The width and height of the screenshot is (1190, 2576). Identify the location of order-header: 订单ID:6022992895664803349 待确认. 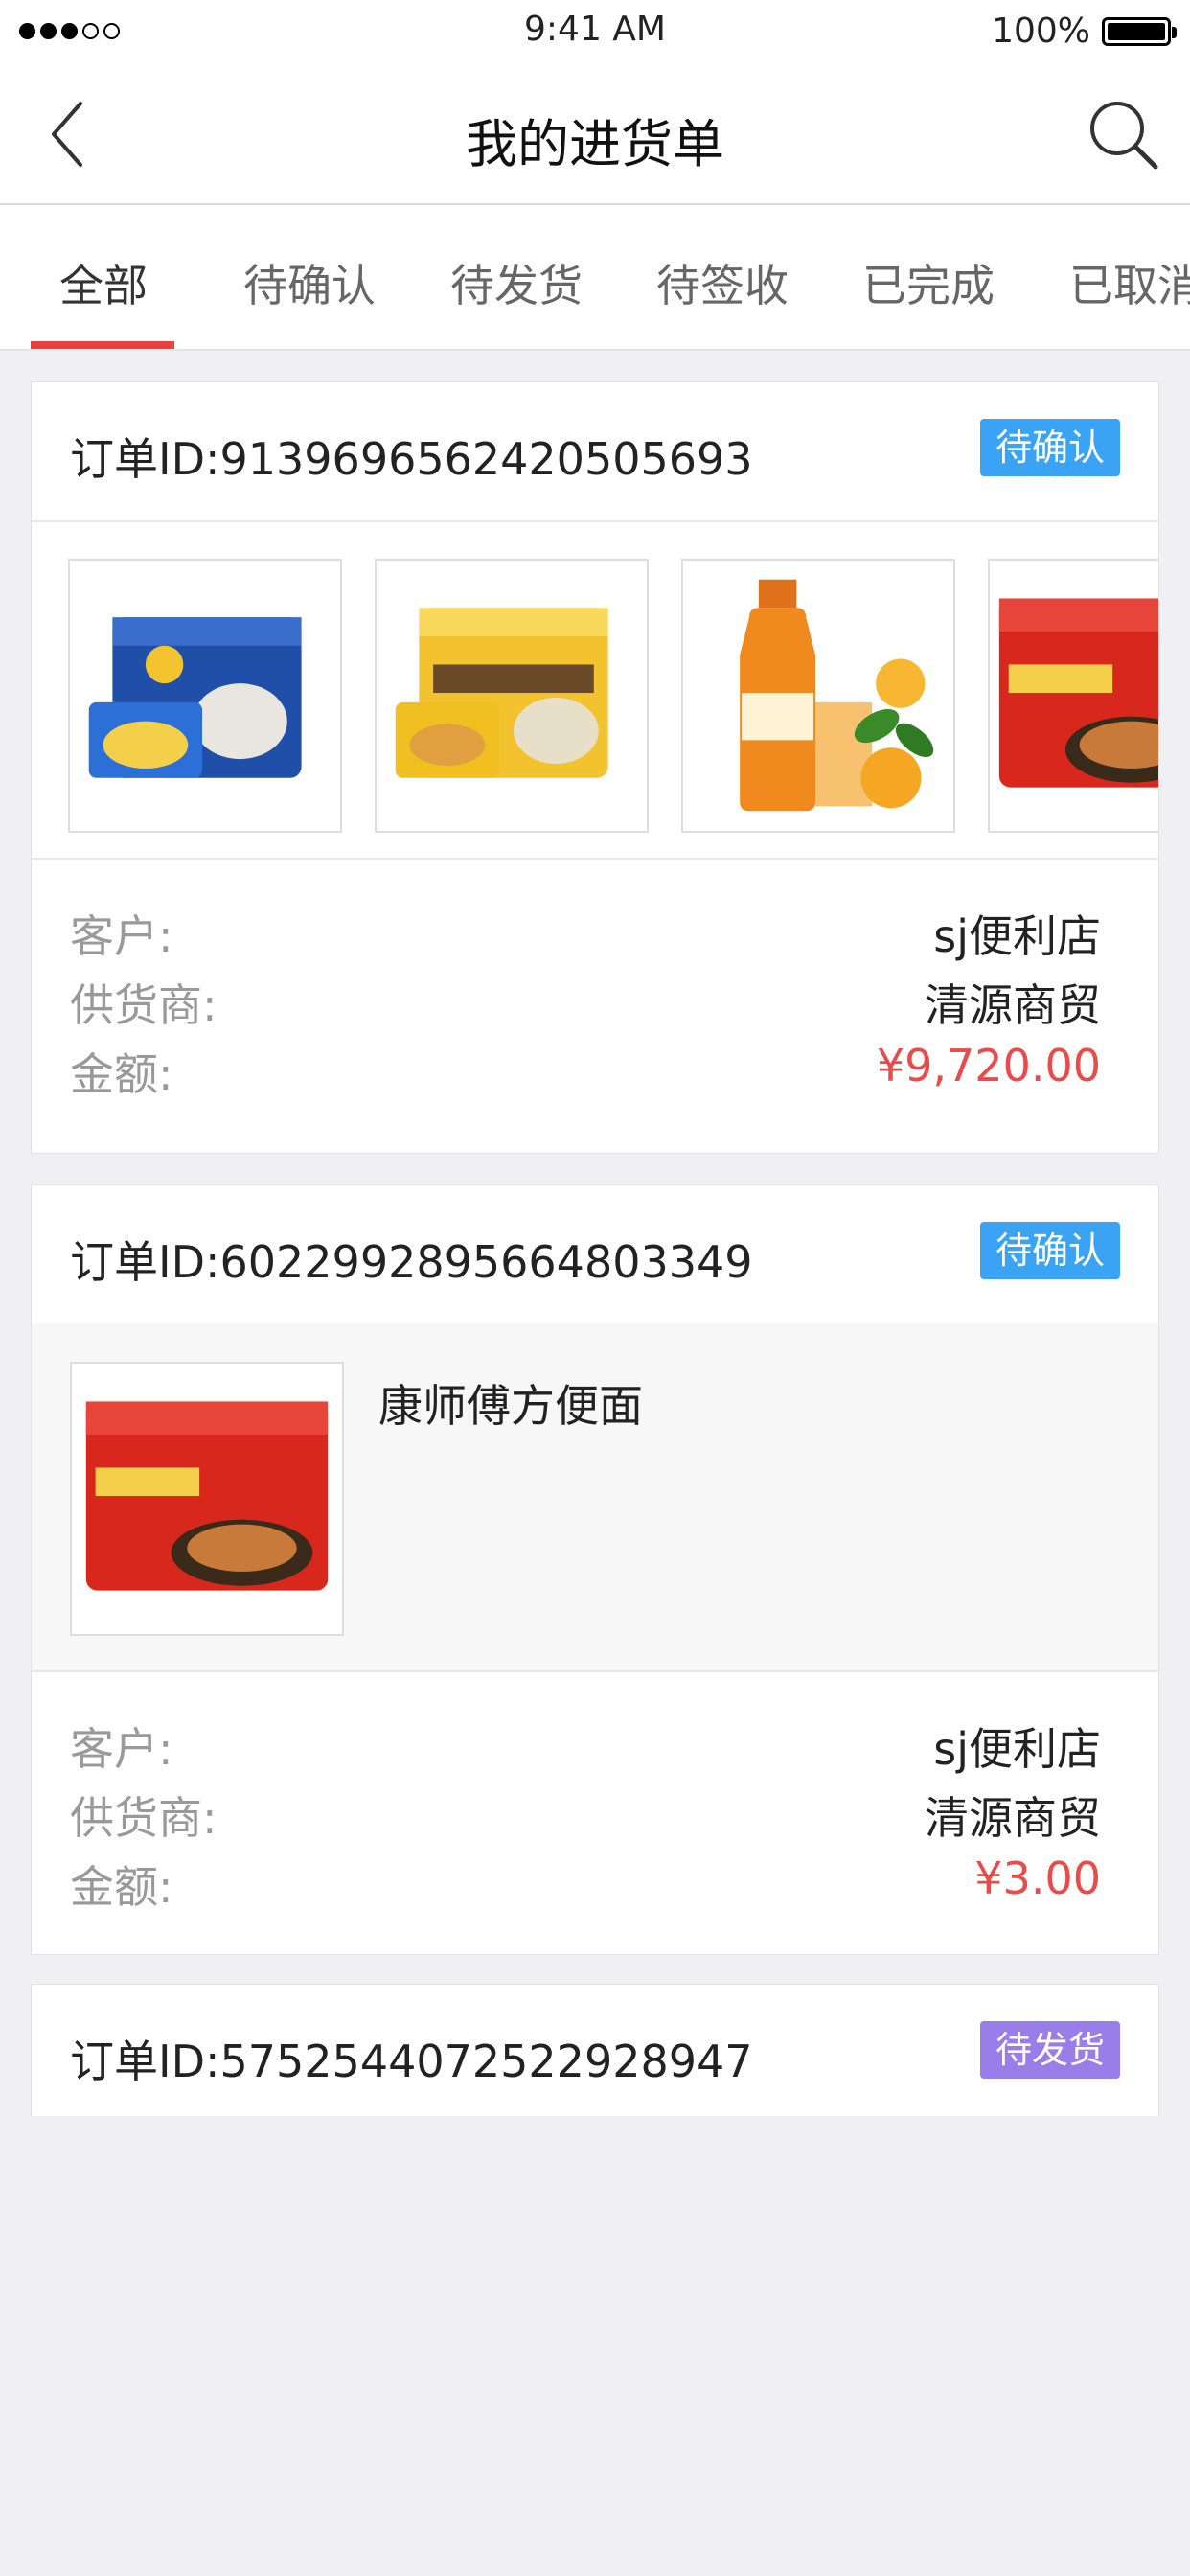
(595, 1254).